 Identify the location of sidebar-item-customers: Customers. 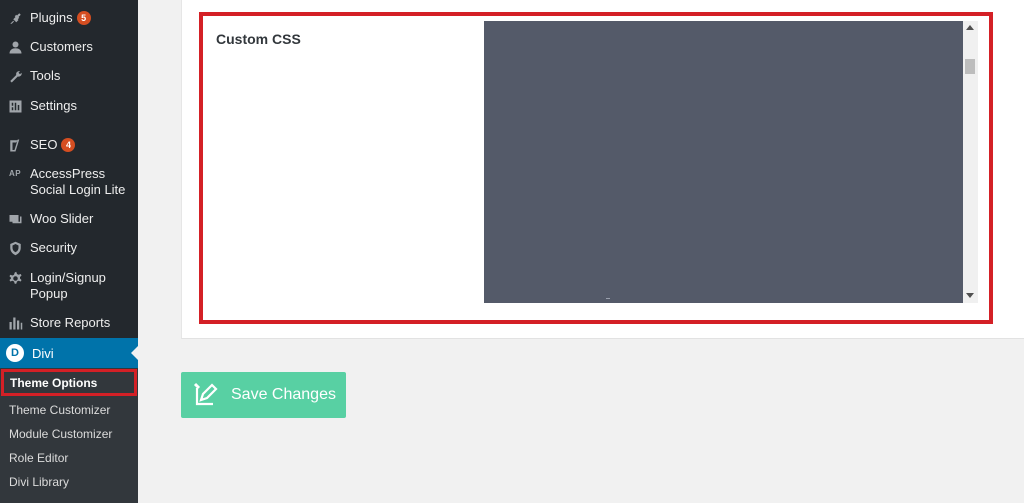
(69, 47).